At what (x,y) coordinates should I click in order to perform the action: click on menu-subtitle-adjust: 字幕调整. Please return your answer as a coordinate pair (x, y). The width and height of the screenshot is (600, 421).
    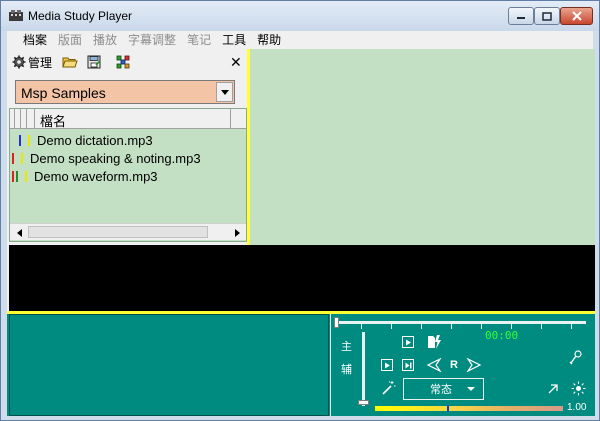
    Looking at the image, I should click on (152, 40).